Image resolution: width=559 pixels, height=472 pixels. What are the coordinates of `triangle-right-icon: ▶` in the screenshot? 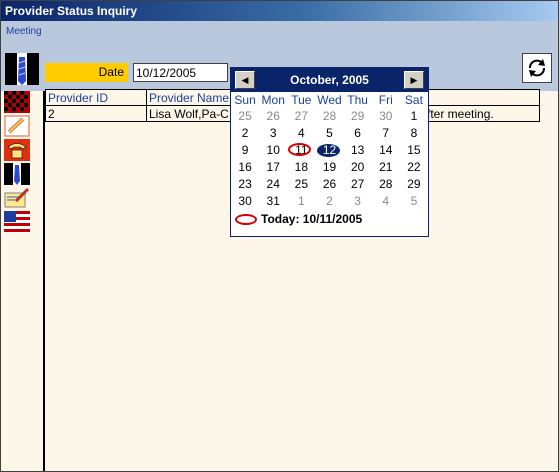 It's located at (414, 79).